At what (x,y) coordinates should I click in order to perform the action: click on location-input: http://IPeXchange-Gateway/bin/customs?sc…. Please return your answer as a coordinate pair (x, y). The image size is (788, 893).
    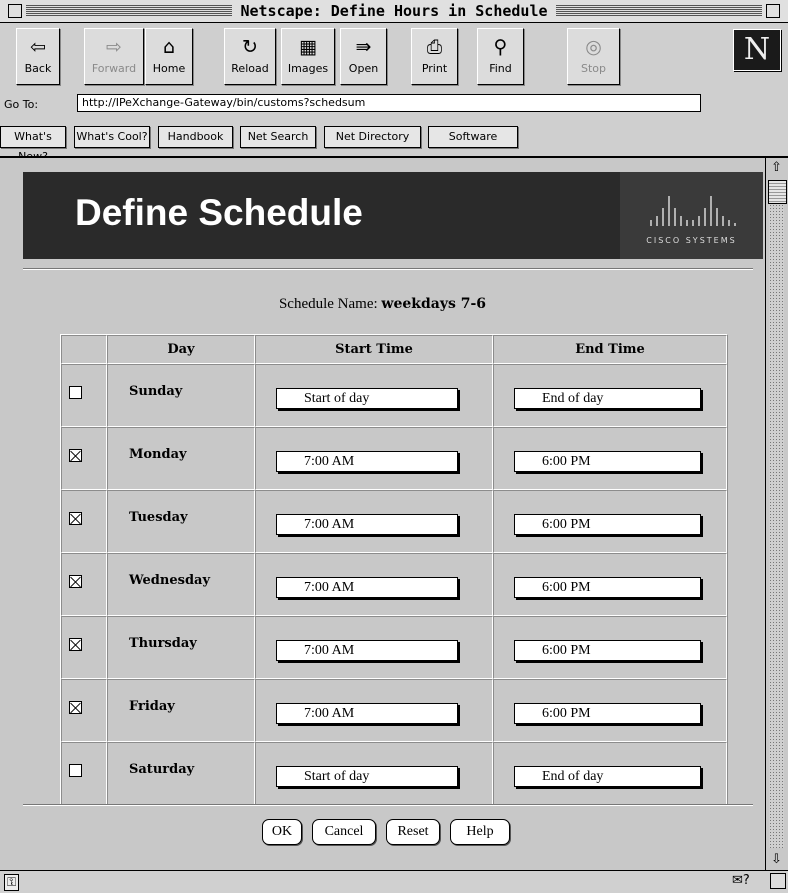
    Looking at the image, I should click on (389, 103).